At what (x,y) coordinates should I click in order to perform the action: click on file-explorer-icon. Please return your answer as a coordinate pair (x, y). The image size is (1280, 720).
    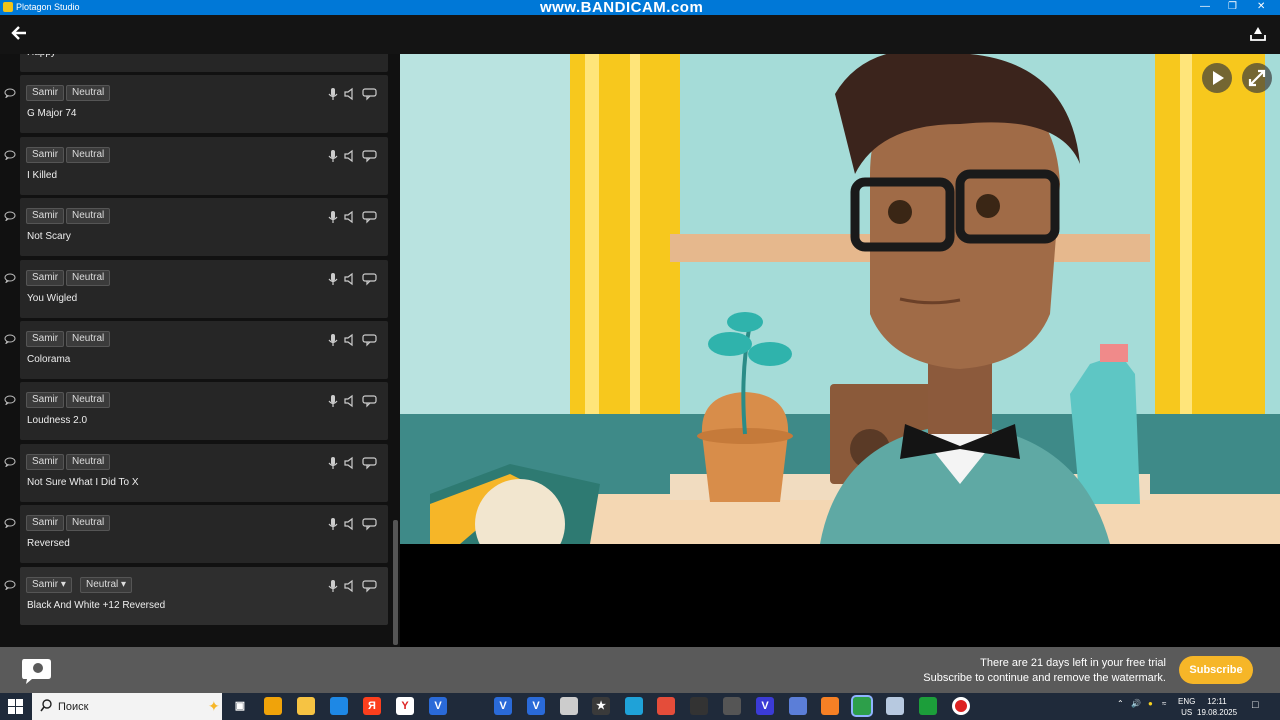
    Looking at the image, I should click on (306, 706).